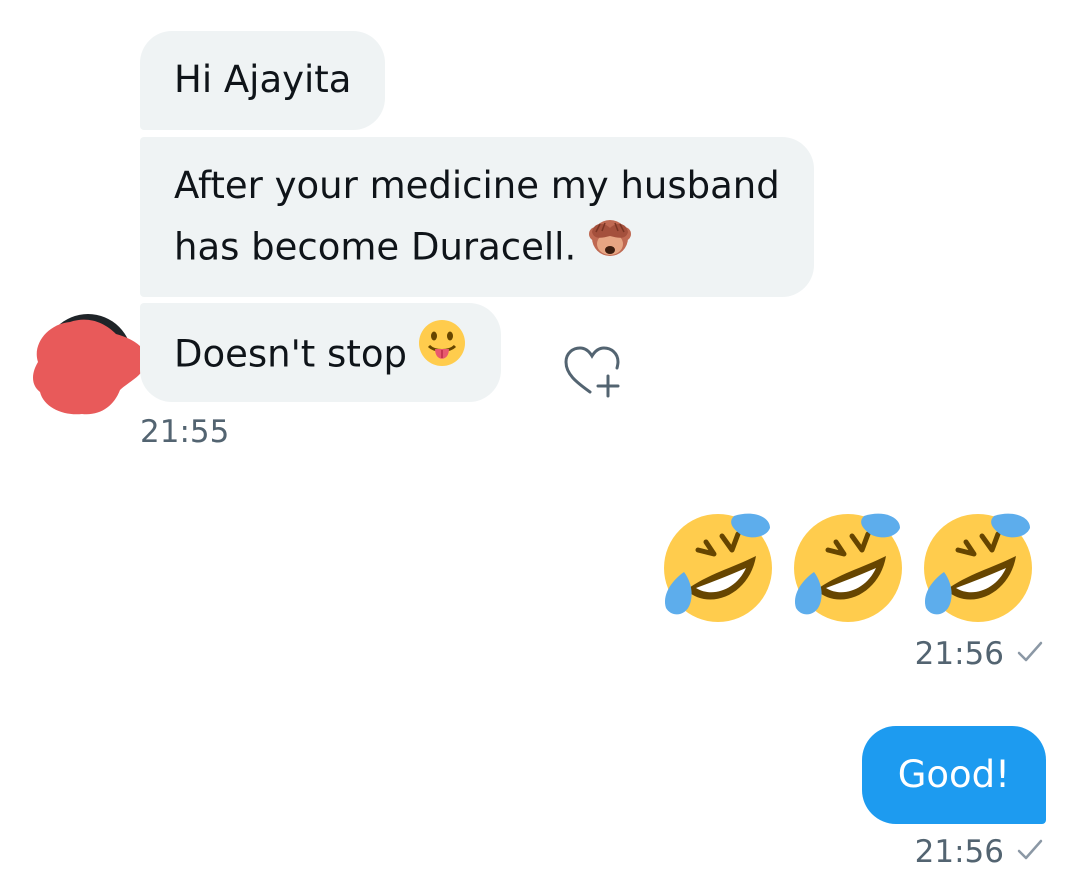 The width and height of the screenshot is (1078, 890). Describe the element at coordinates (593, 370) in the screenshot. I see `heart-plus-icon` at that location.